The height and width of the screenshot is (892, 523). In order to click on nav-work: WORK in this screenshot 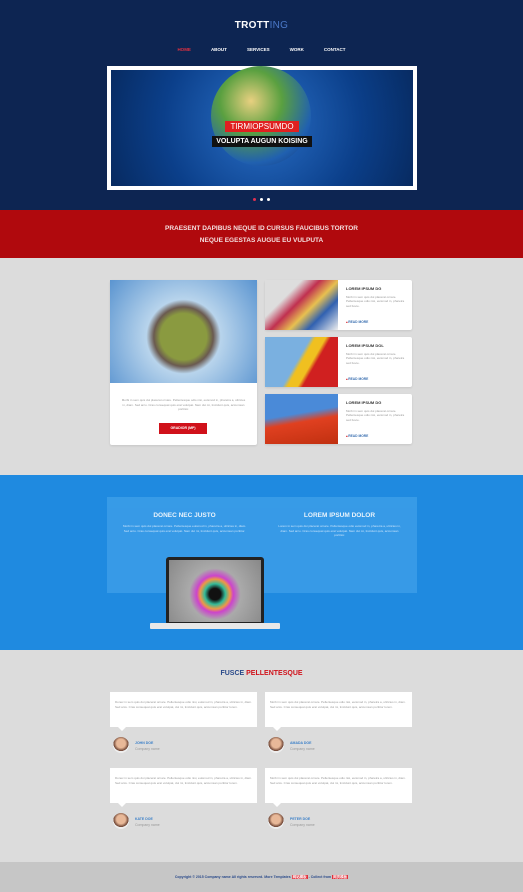, I will do `click(297, 49)`.